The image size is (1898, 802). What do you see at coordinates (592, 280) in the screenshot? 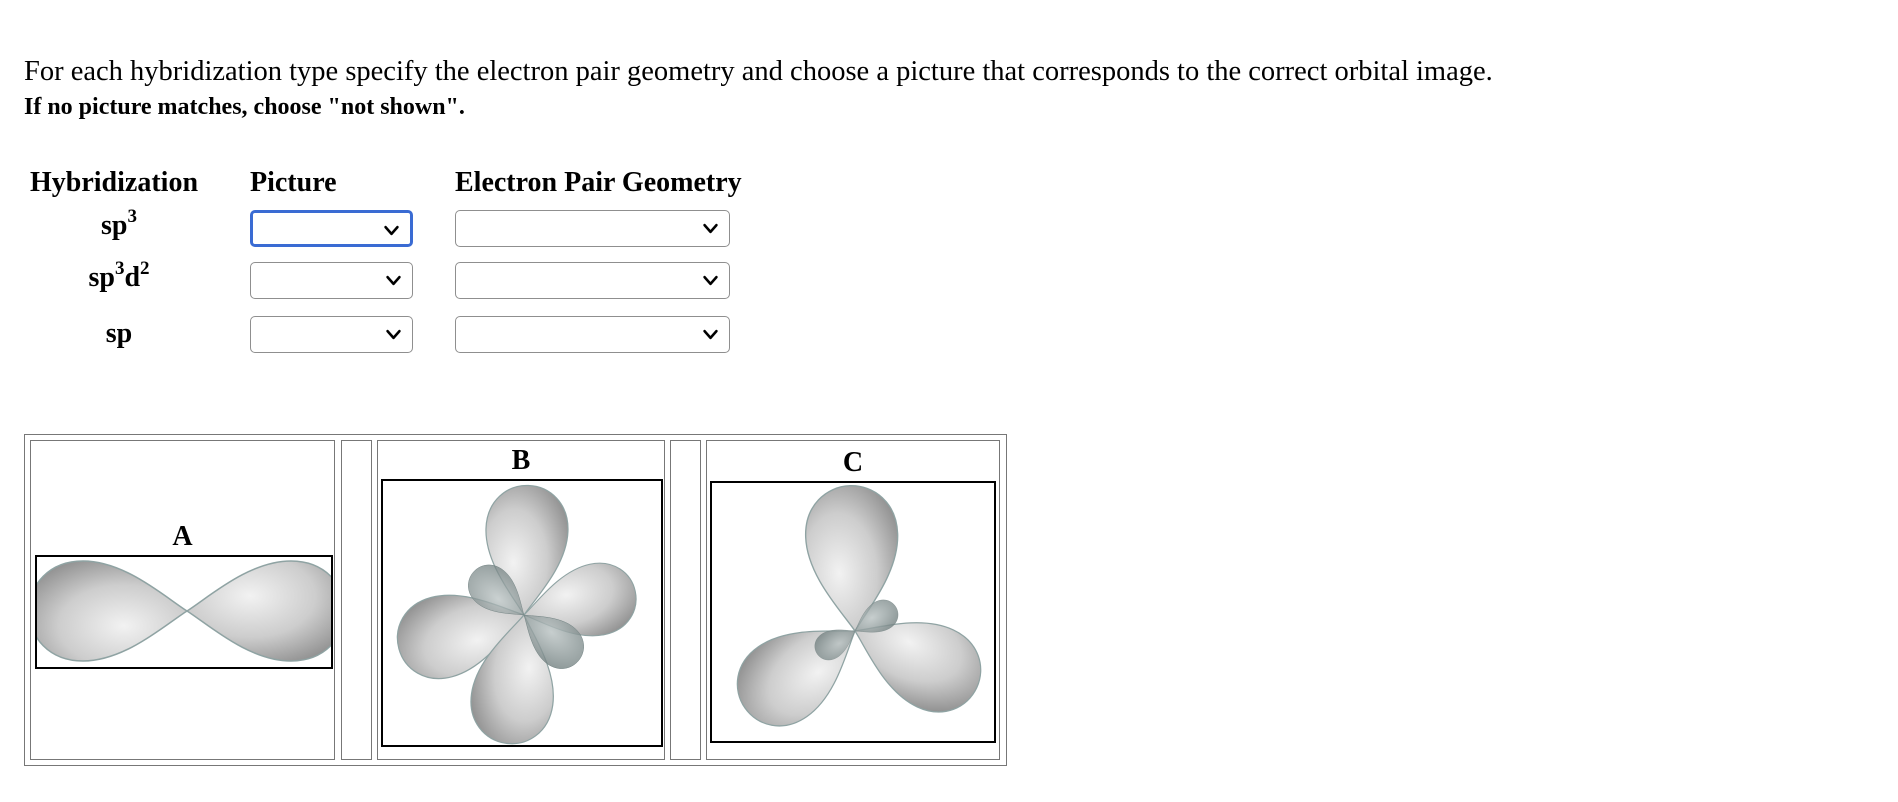
I see `geometry-select-sp3d2` at bounding box center [592, 280].